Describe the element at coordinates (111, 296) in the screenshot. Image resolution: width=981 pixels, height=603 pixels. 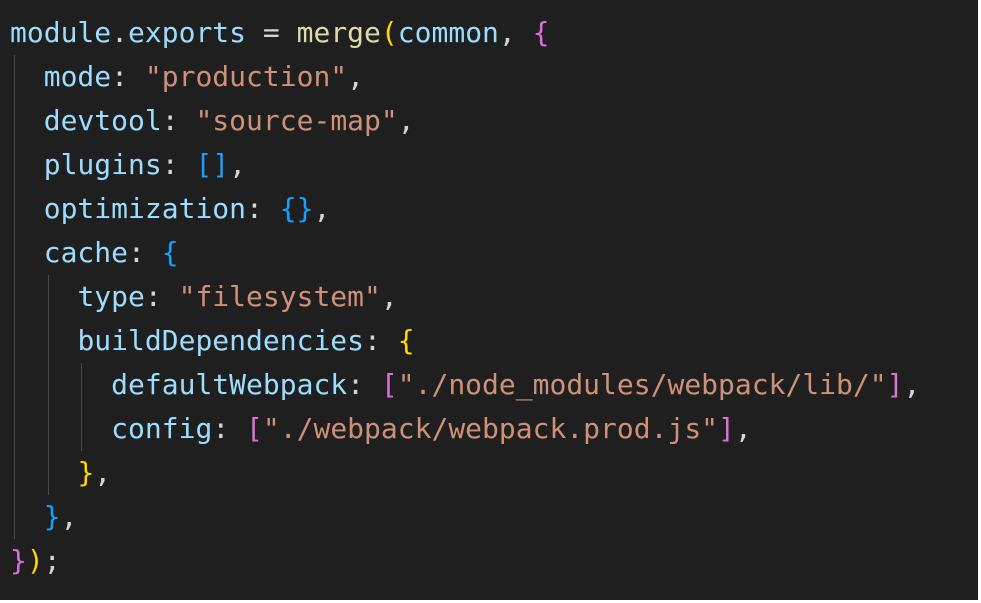
I see `code-token: type` at that location.